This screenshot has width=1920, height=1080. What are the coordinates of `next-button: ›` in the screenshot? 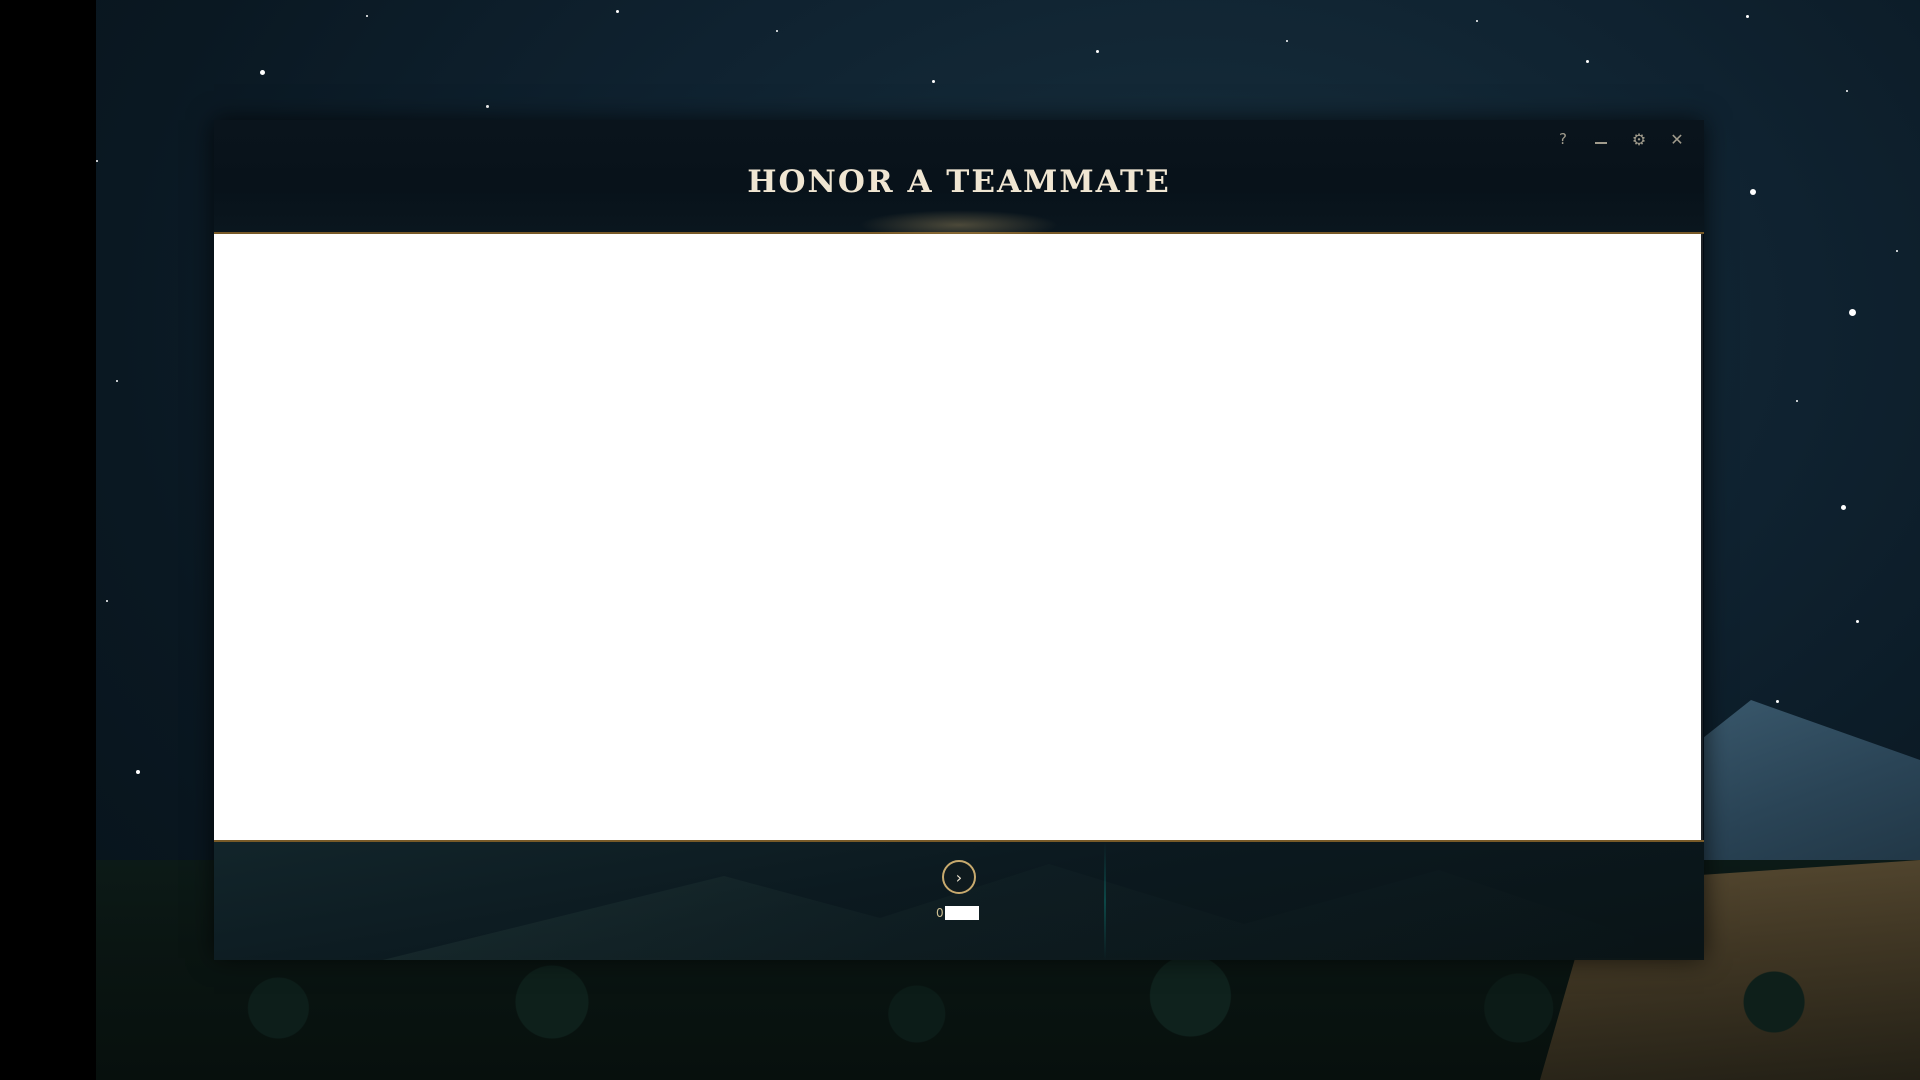 It's located at (959, 877).